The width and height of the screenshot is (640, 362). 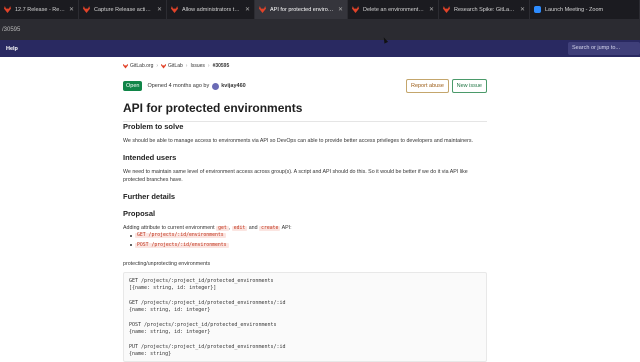 I want to click on tab-title: 12.7 Release - Release Manage, so click(x=40, y=9).